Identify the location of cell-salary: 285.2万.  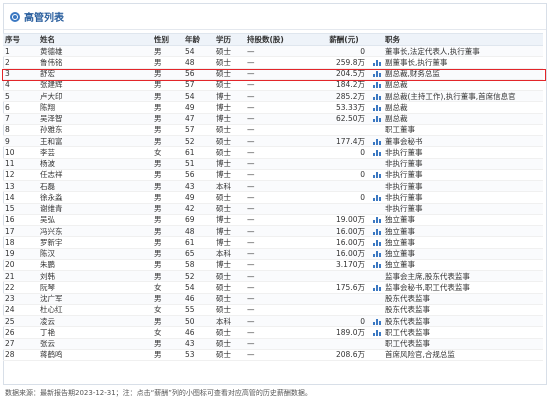
(350, 96).